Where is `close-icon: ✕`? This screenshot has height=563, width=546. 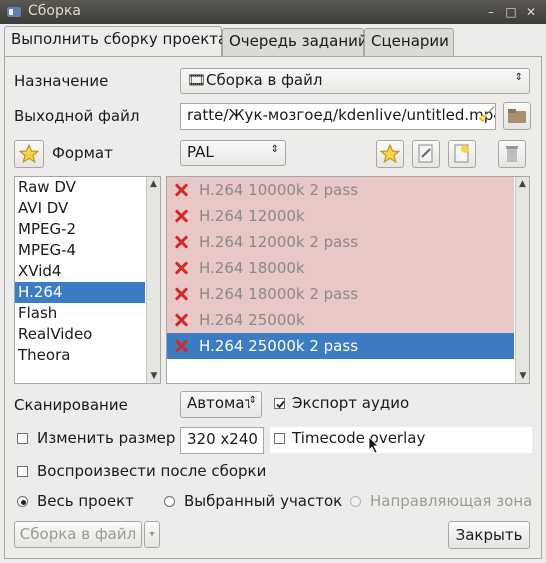 close-icon: ✕ is located at coordinates (531, 12).